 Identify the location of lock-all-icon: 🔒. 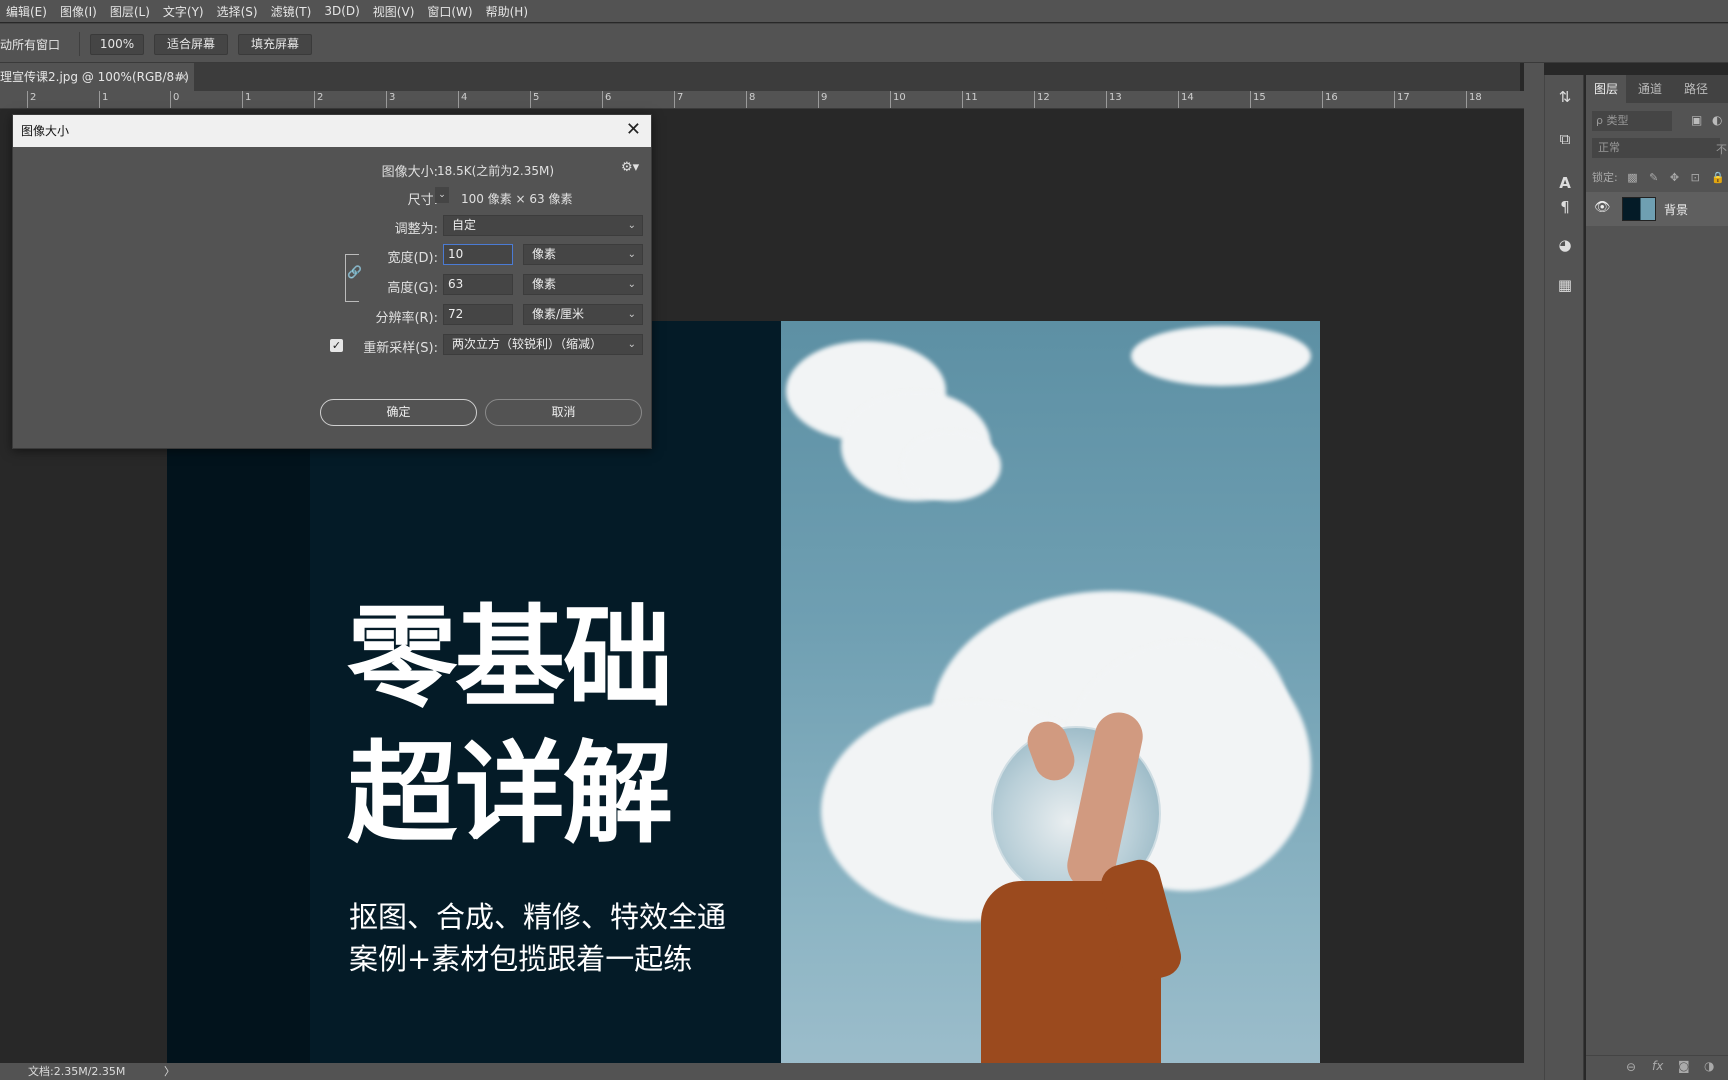
(1718, 177).